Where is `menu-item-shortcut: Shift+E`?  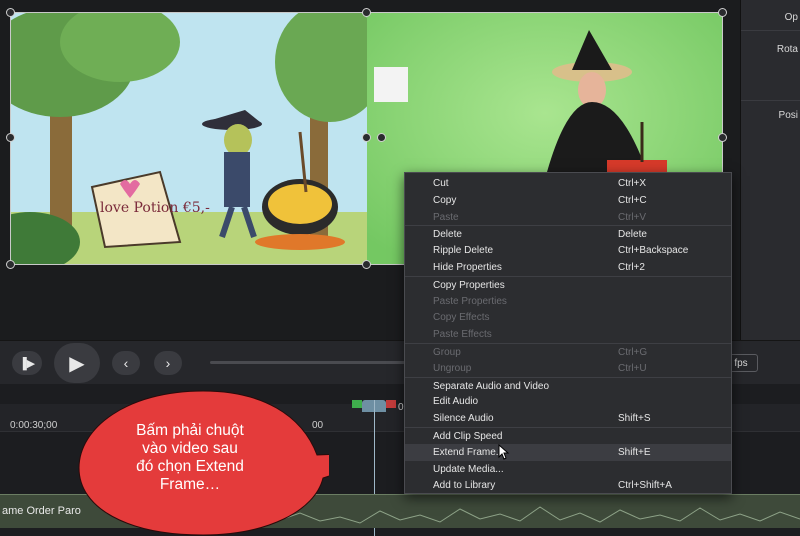
menu-item-shortcut: Shift+E is located at coordinates (634, 452).